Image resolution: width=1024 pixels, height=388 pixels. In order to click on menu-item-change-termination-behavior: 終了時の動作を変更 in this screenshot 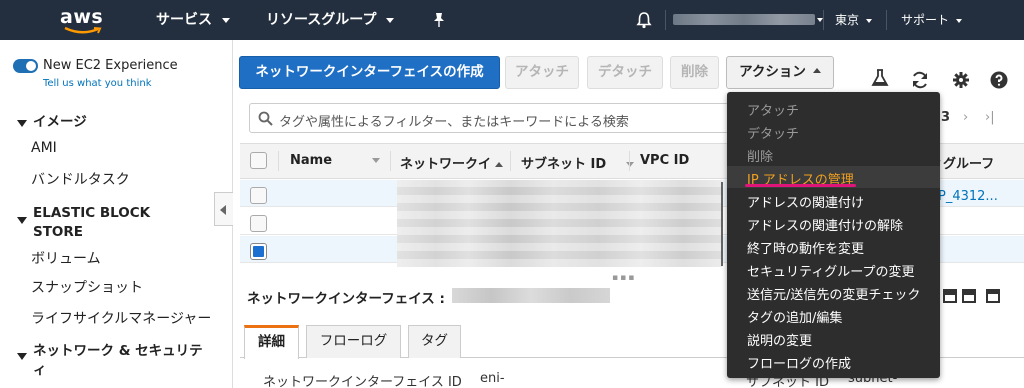, I will do `click(805, 247)`.